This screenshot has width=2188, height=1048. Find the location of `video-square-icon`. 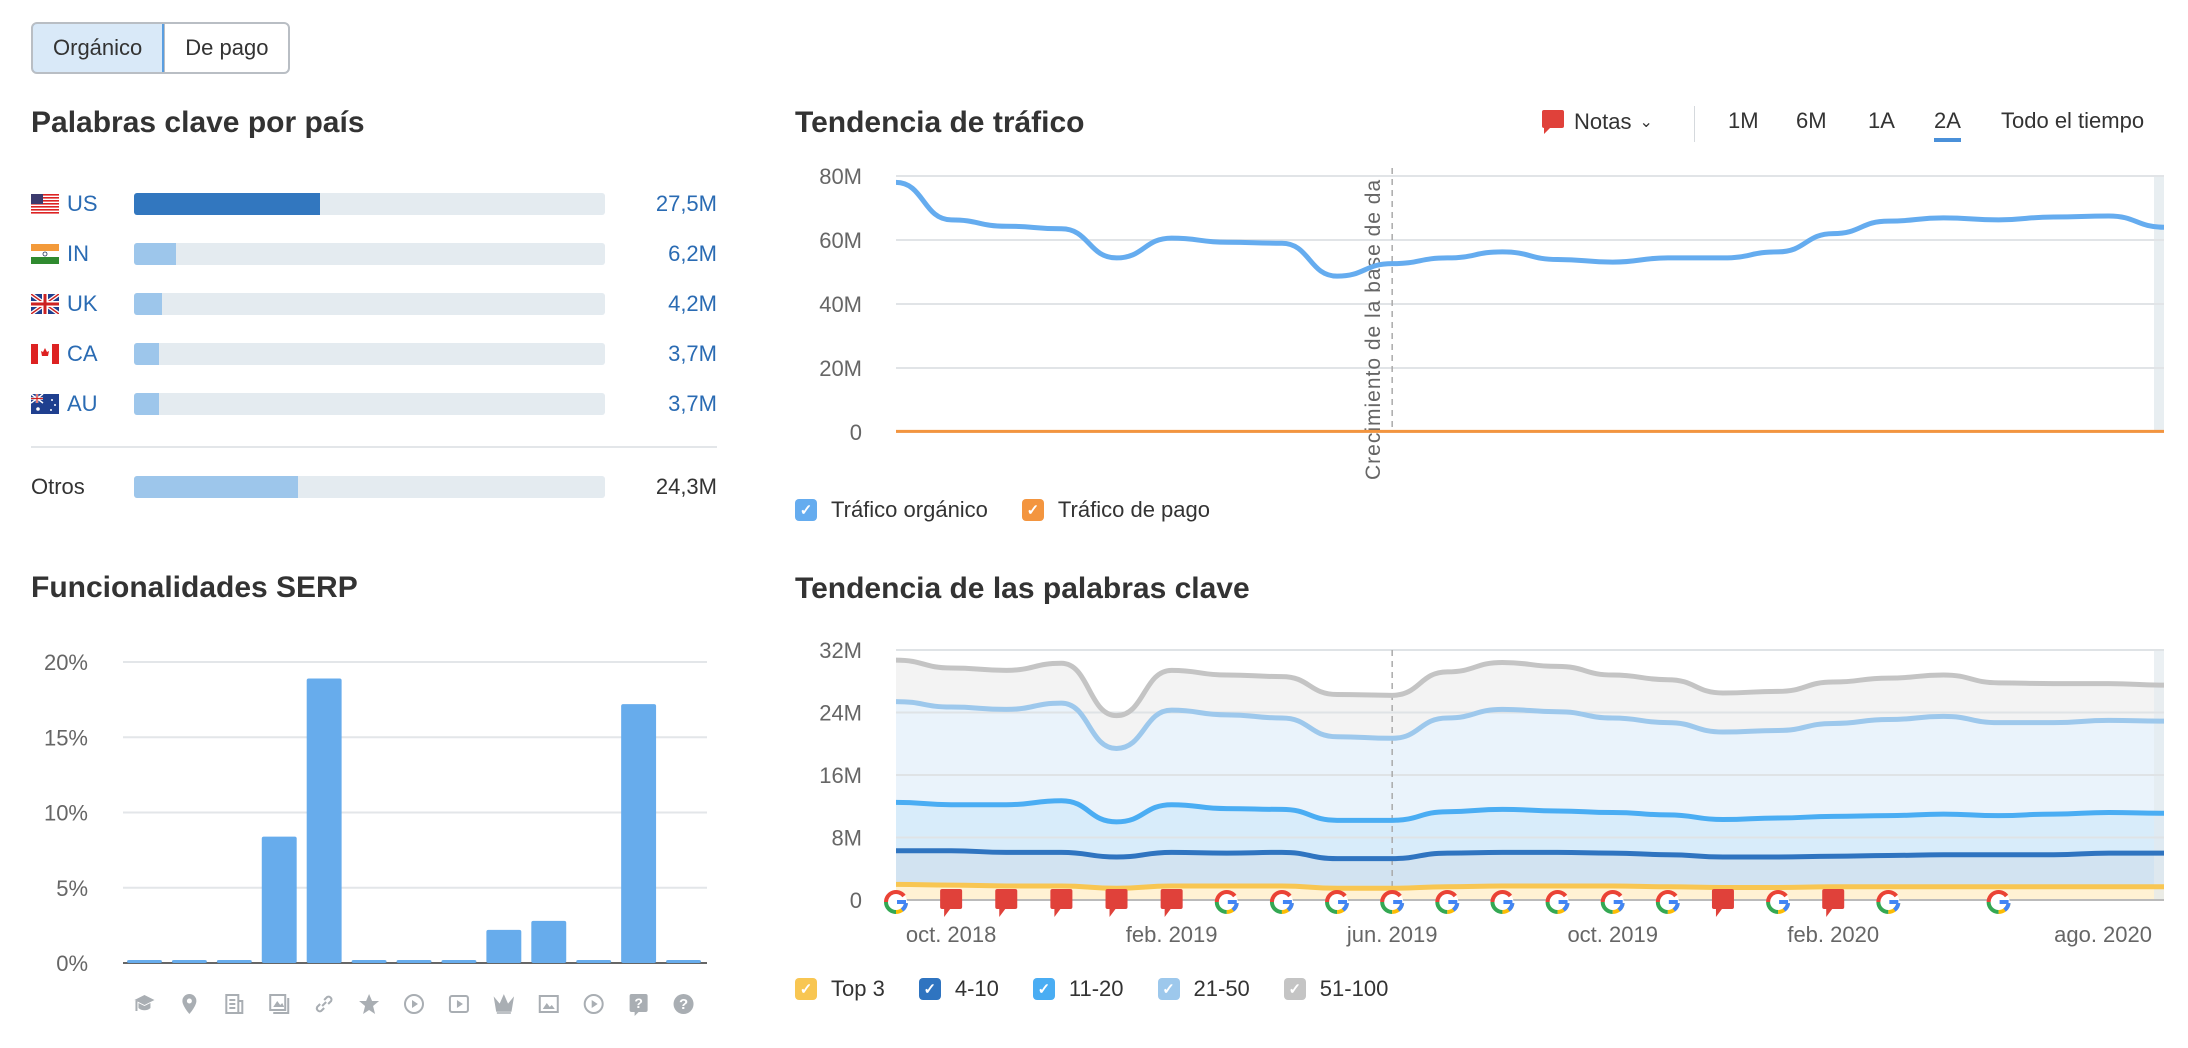

video-square-icon is located at coordinates (458, 1004).